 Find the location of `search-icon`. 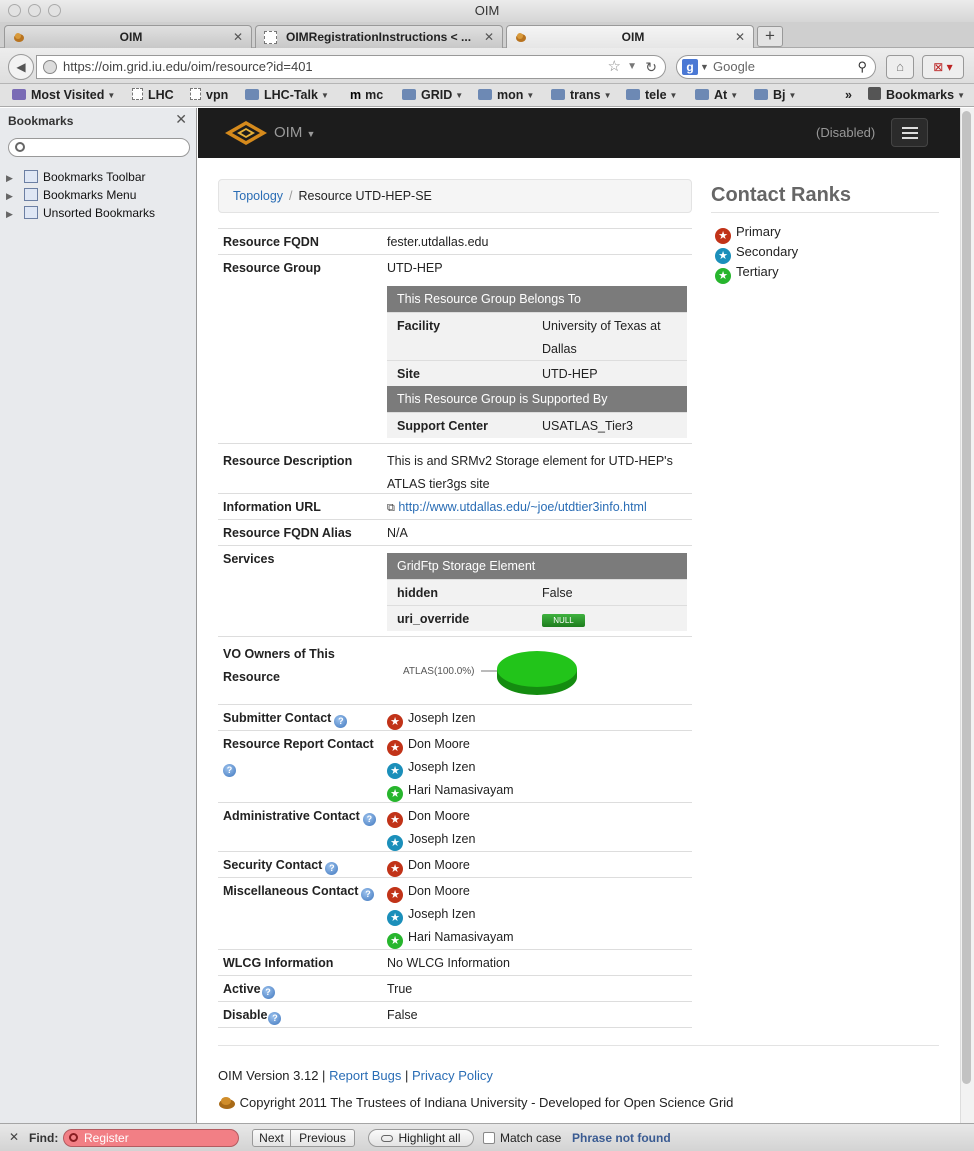

search-icon is located at coordinates (73, 1137).